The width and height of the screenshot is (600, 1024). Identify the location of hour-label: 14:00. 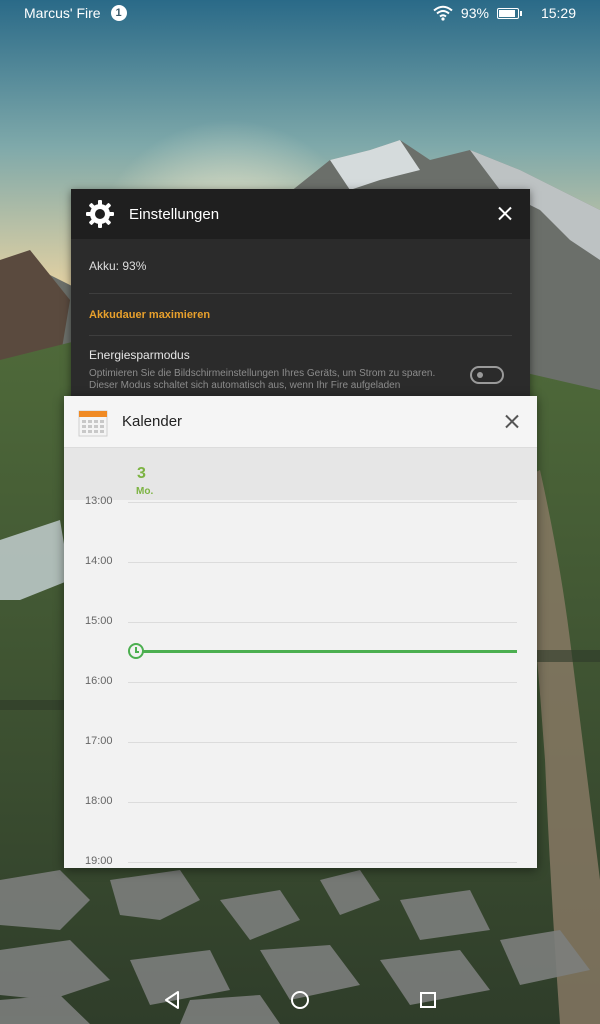
(99, 561).